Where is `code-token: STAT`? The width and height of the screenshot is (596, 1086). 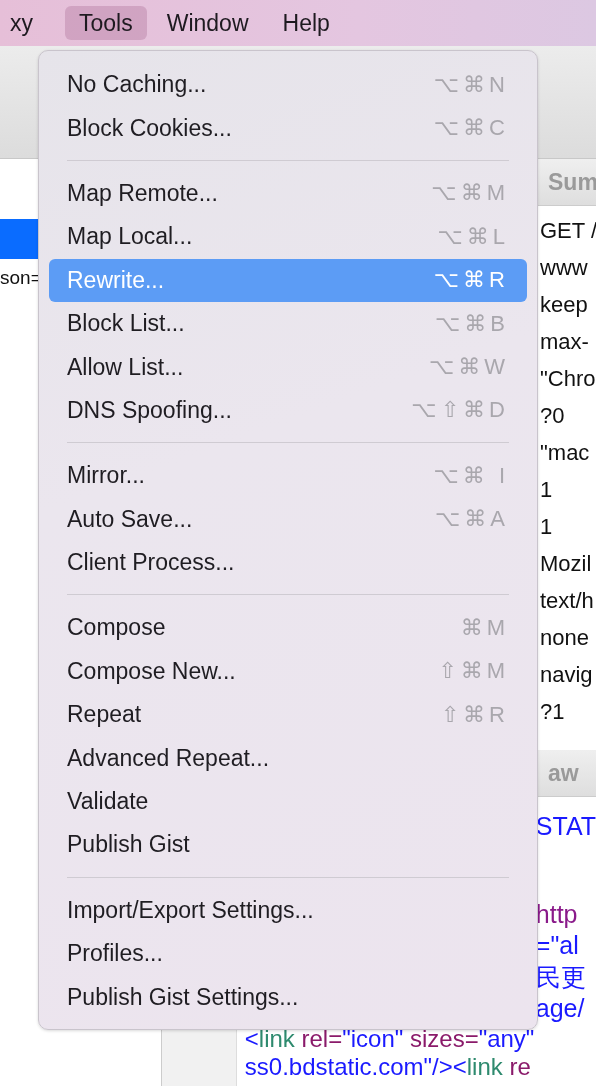
code-token: STAT is located at coordinates (565, 826).